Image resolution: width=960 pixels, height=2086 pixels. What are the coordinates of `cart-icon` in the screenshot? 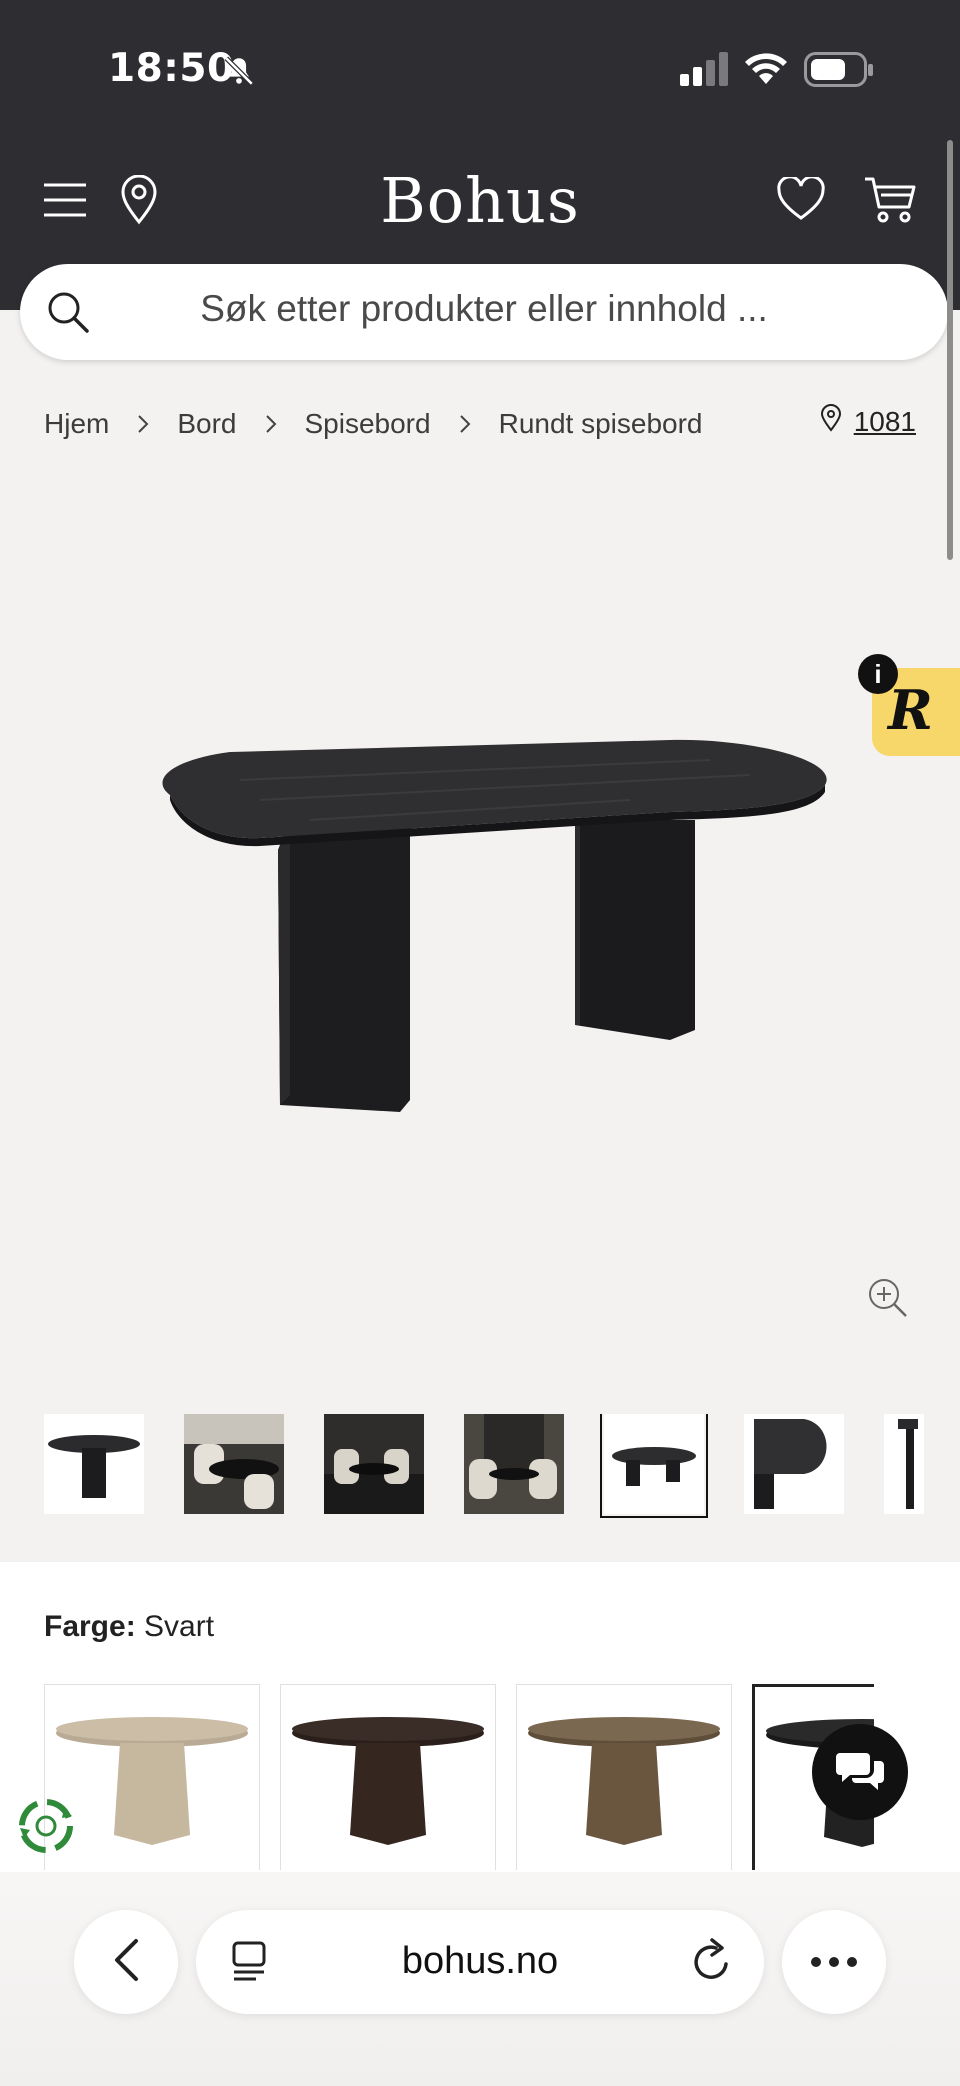 It's located at (890, 199).